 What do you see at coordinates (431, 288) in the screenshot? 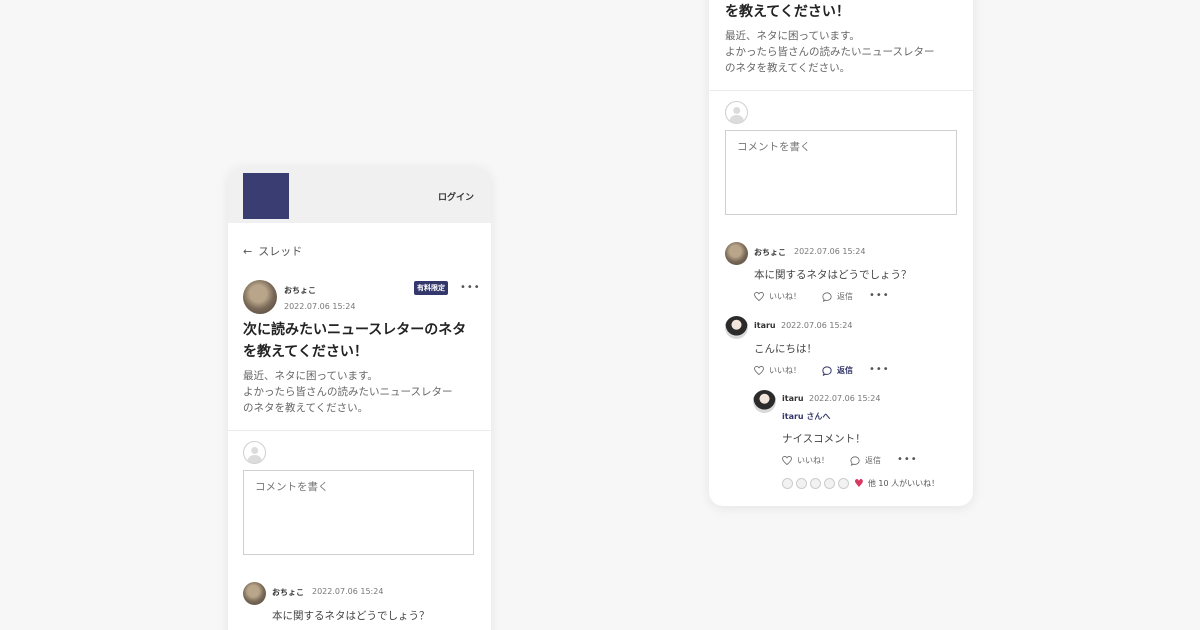
I see `paid-badge: 有料限定` at bounding box center [431, 288].